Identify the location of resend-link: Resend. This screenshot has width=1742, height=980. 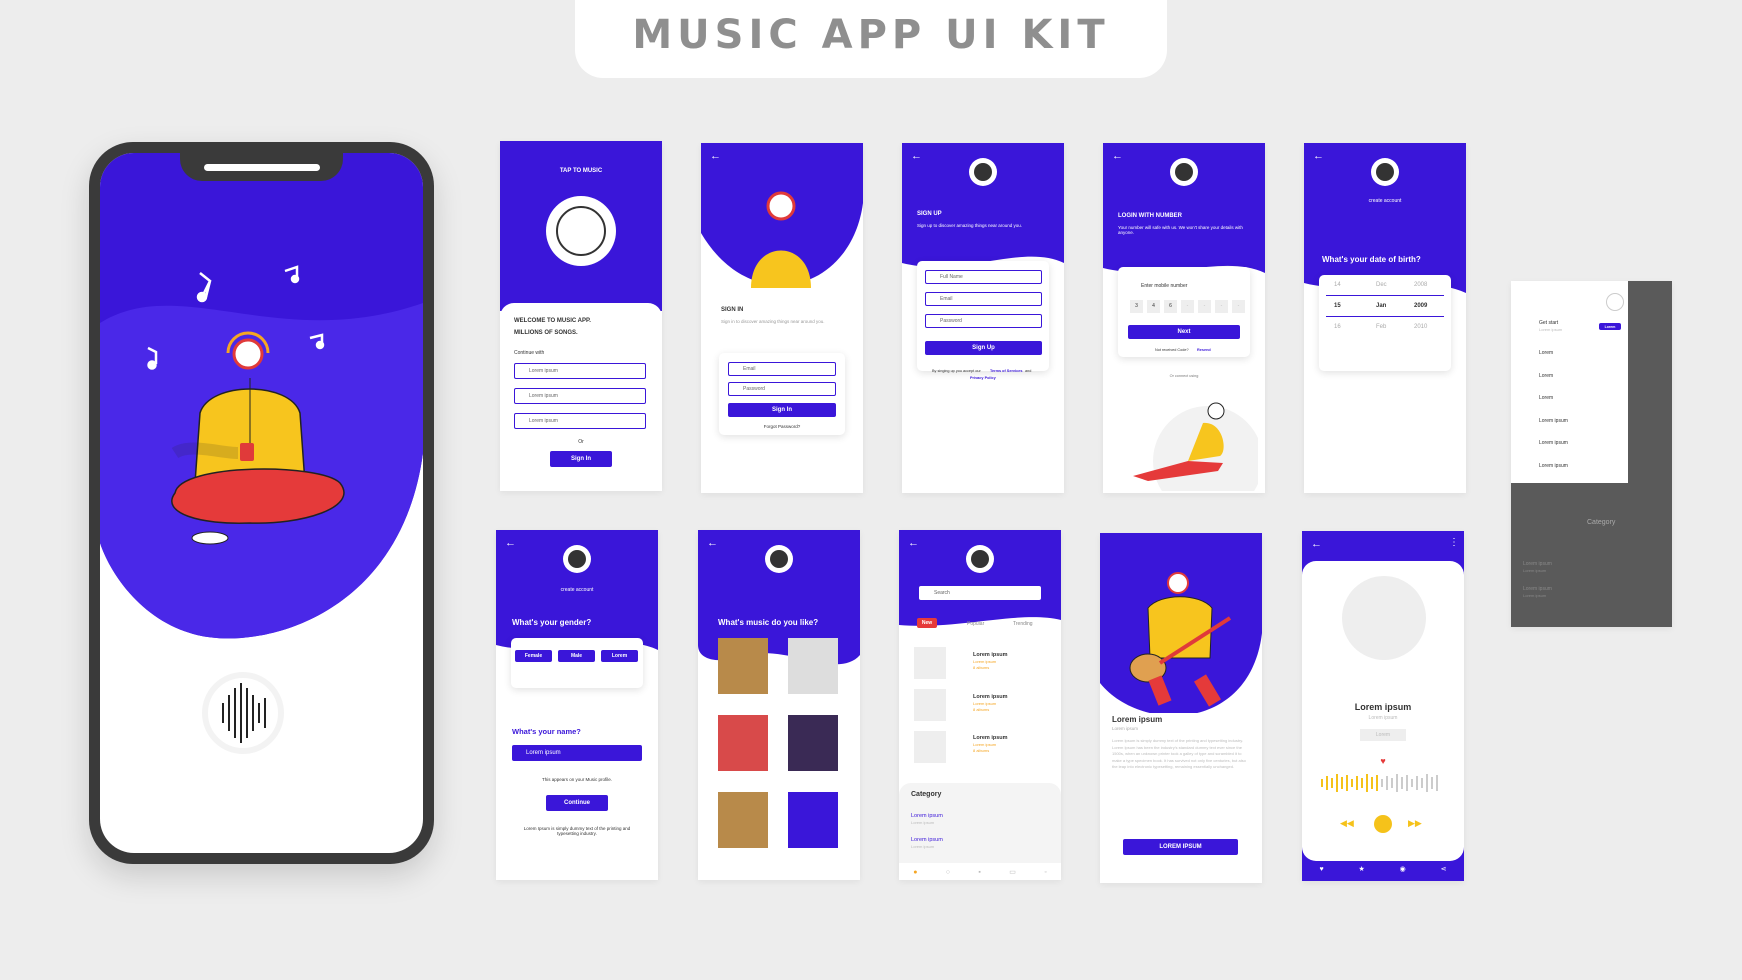
(1204, 350).